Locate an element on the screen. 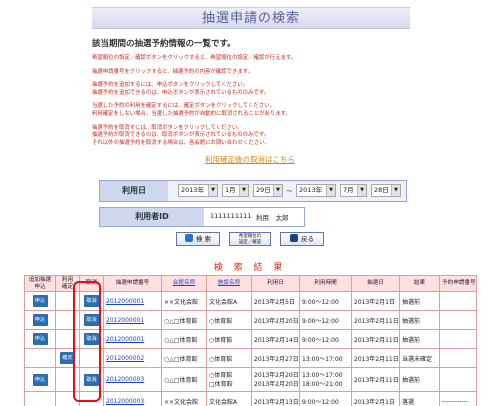 The width and height of the screenshot is (500, 406). search-icon is located at coordinates (188, 238).